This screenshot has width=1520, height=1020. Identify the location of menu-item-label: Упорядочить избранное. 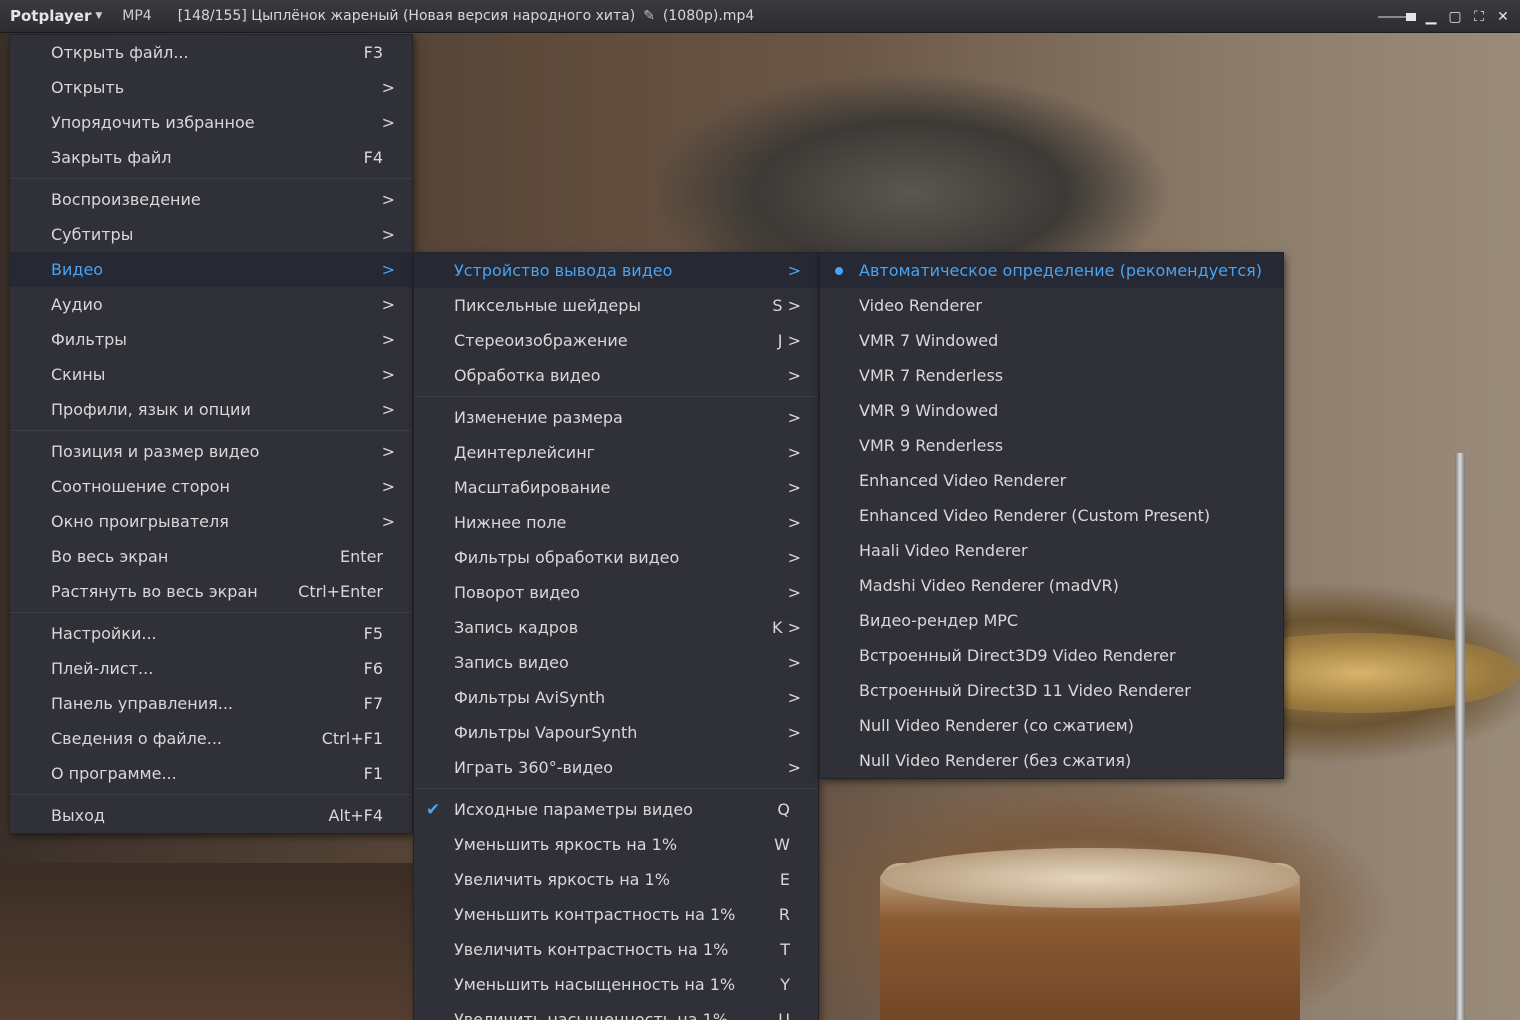
(153, 122).